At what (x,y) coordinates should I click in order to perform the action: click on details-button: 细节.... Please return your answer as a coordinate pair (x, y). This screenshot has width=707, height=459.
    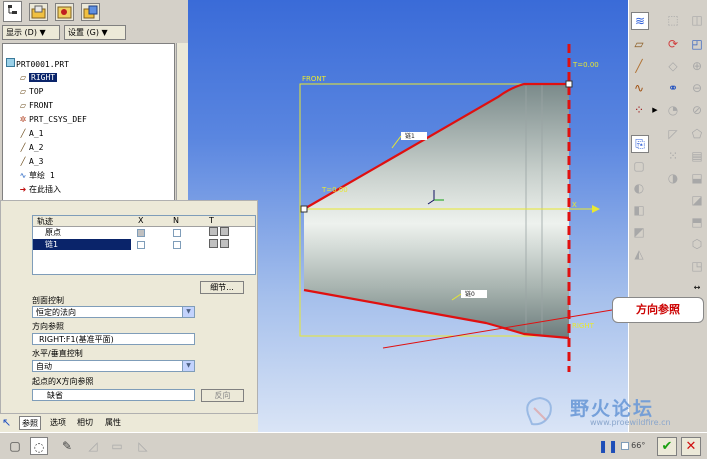
    Looking at the image, I should click on (222, 287).